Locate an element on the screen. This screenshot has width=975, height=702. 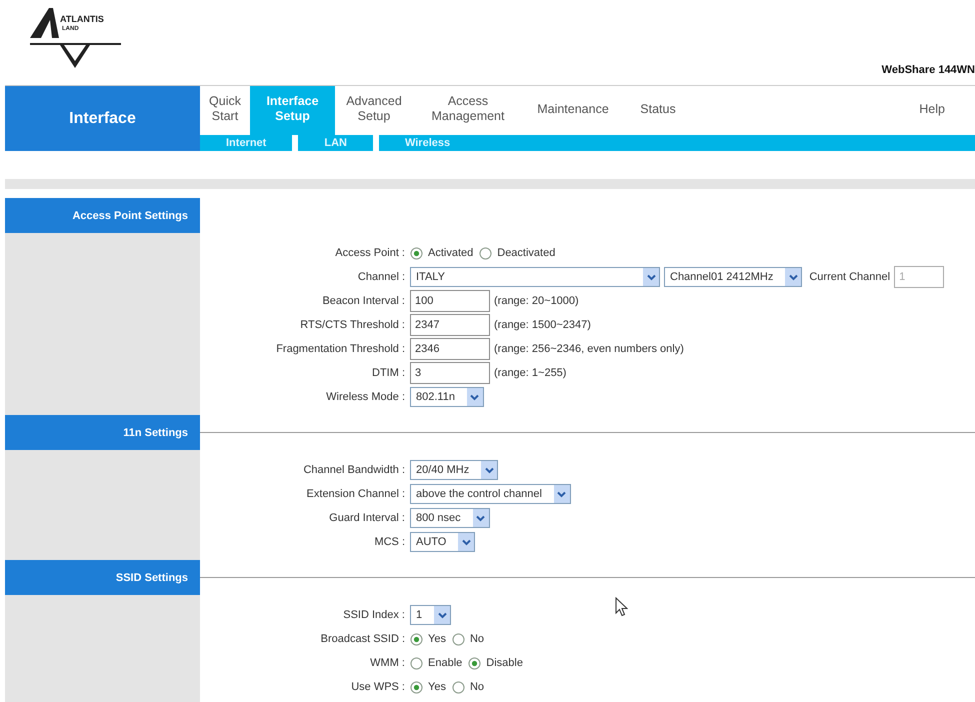
option-label: Deactivated is located at coordinates (526, 253).